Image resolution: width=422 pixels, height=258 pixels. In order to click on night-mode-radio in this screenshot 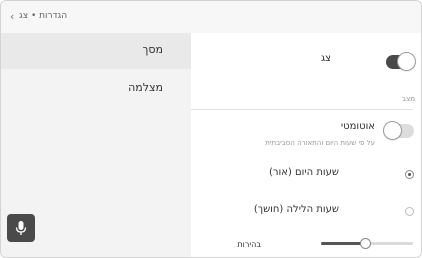, I will do `click(409, 211)`.